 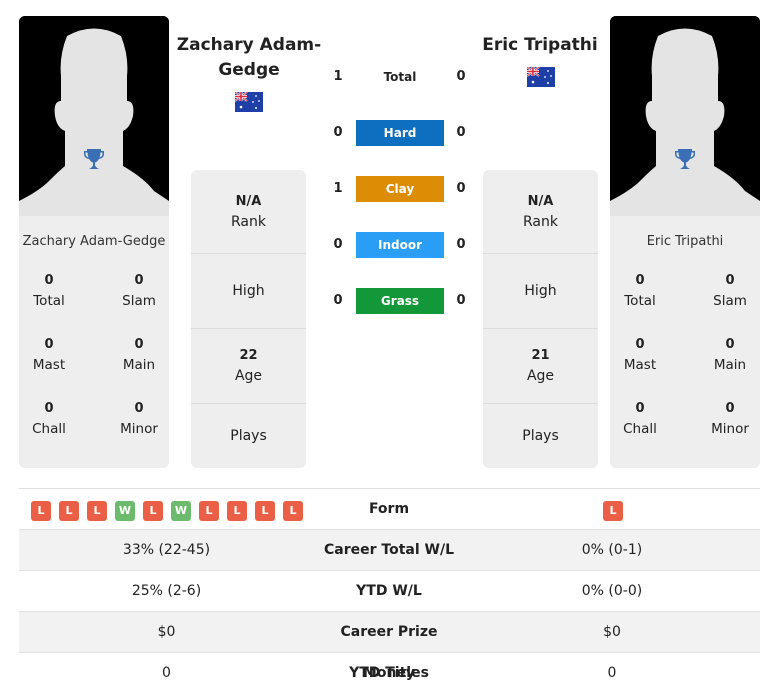 What do you see at coordinates (248, 436) in the screenshot?
I see `player1-plays: Plays` at bounding box center [248, 436].